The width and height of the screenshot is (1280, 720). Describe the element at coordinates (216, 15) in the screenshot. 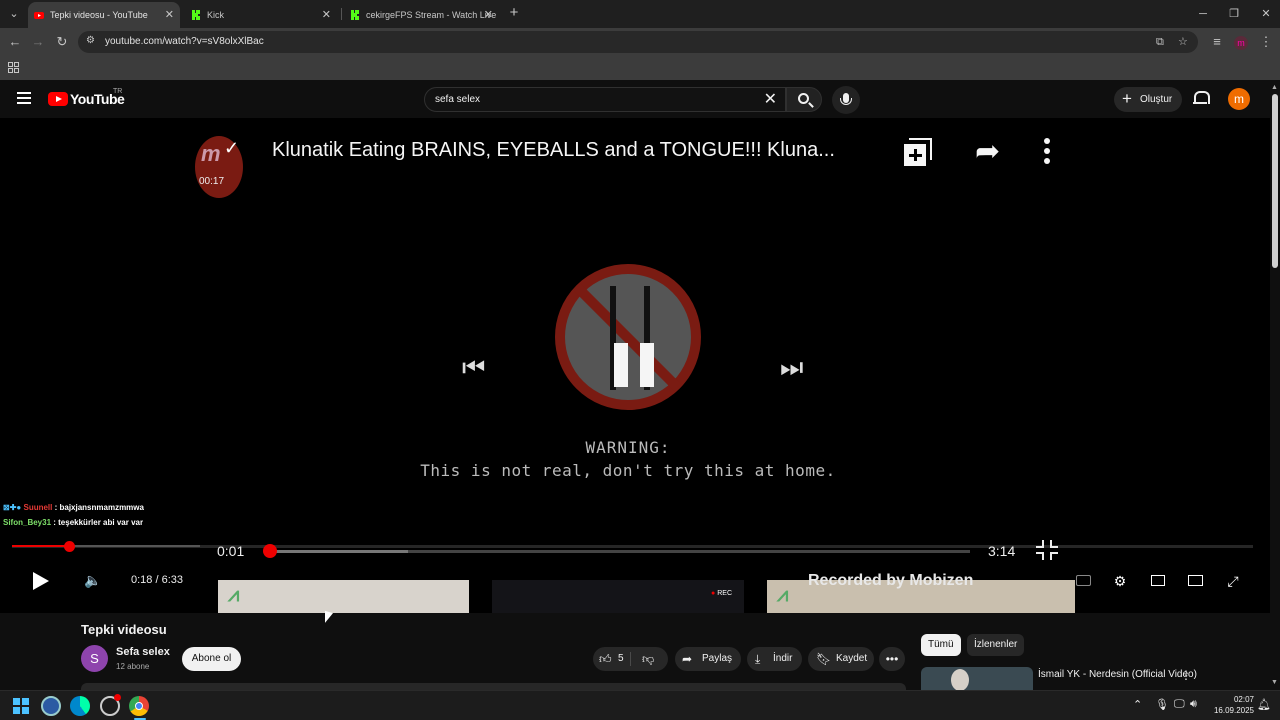

I see `tab-title: Kick` at that location.